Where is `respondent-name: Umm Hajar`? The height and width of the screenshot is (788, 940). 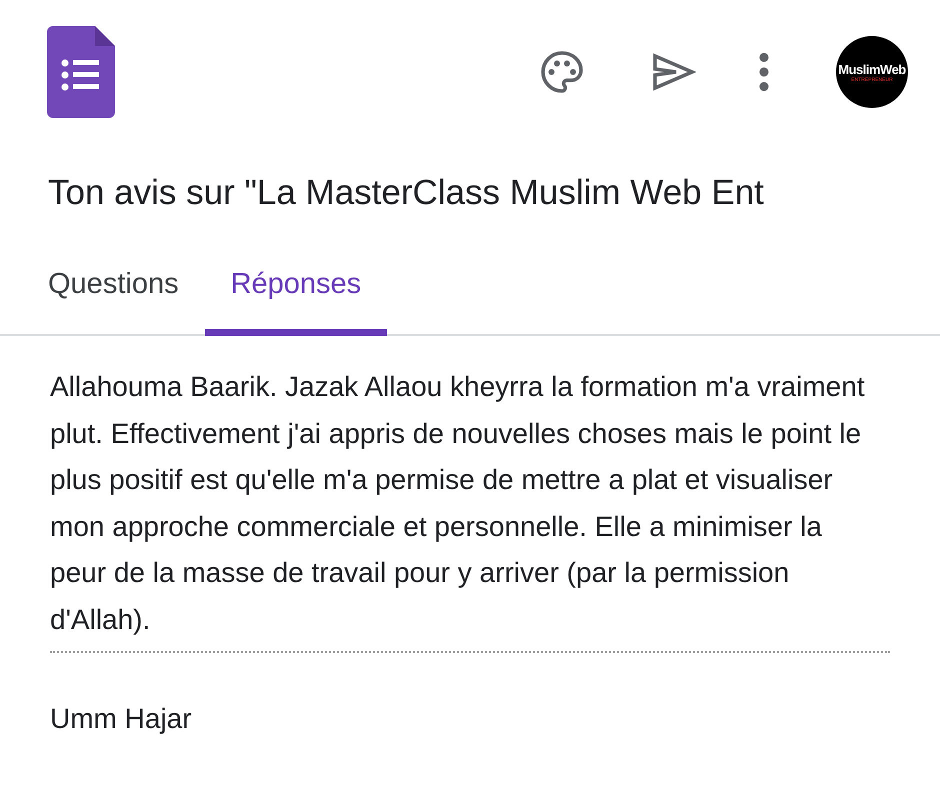 respondent-name: Umm Hajar is located at coordinates (121, 719).